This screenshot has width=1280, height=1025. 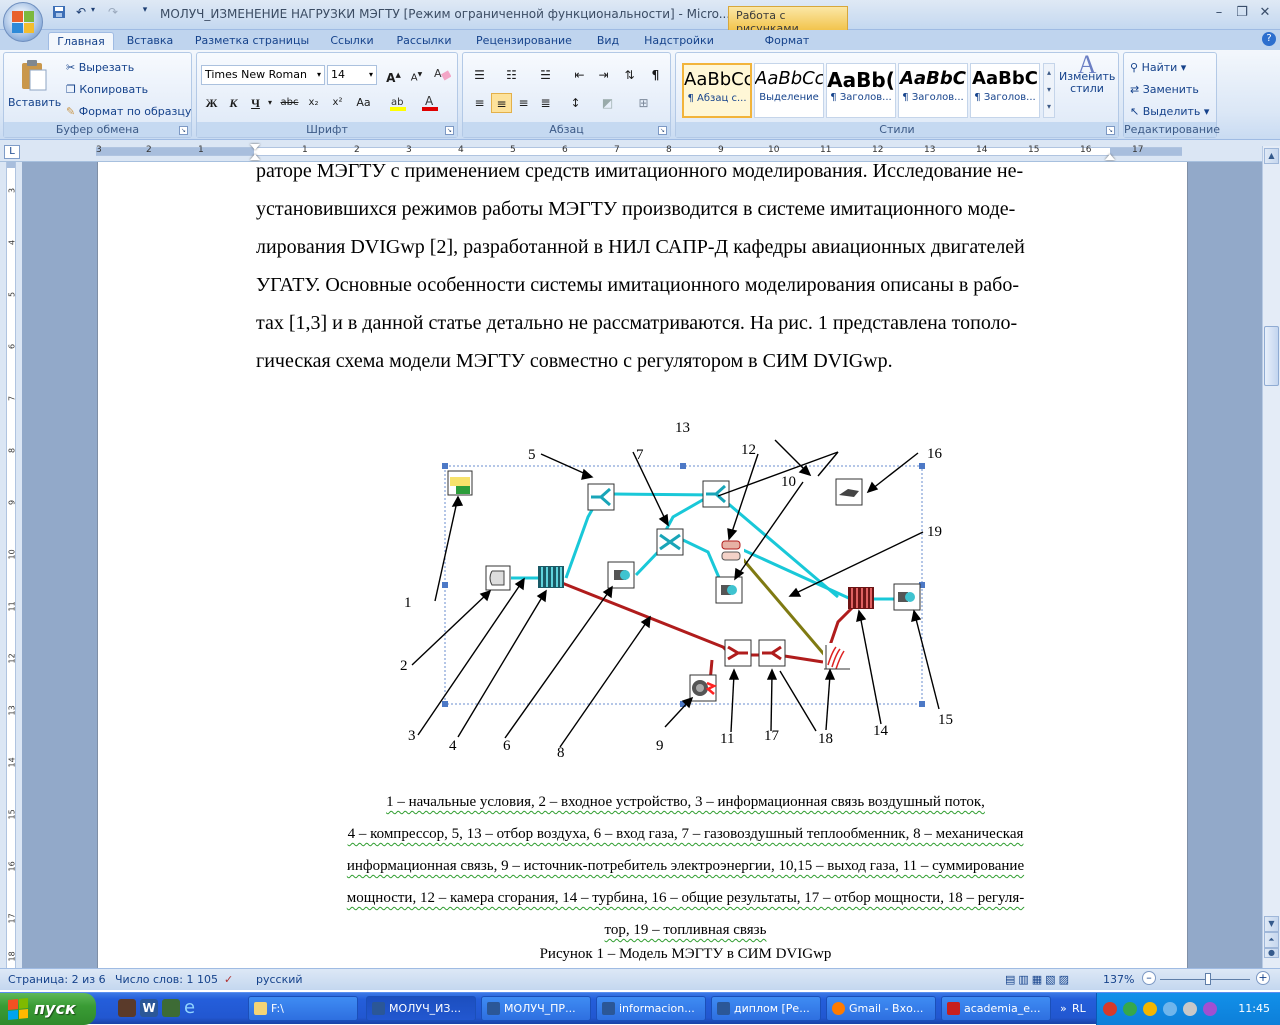 I want to click on tab-insert: Вставка, so click(x=150, y=41).